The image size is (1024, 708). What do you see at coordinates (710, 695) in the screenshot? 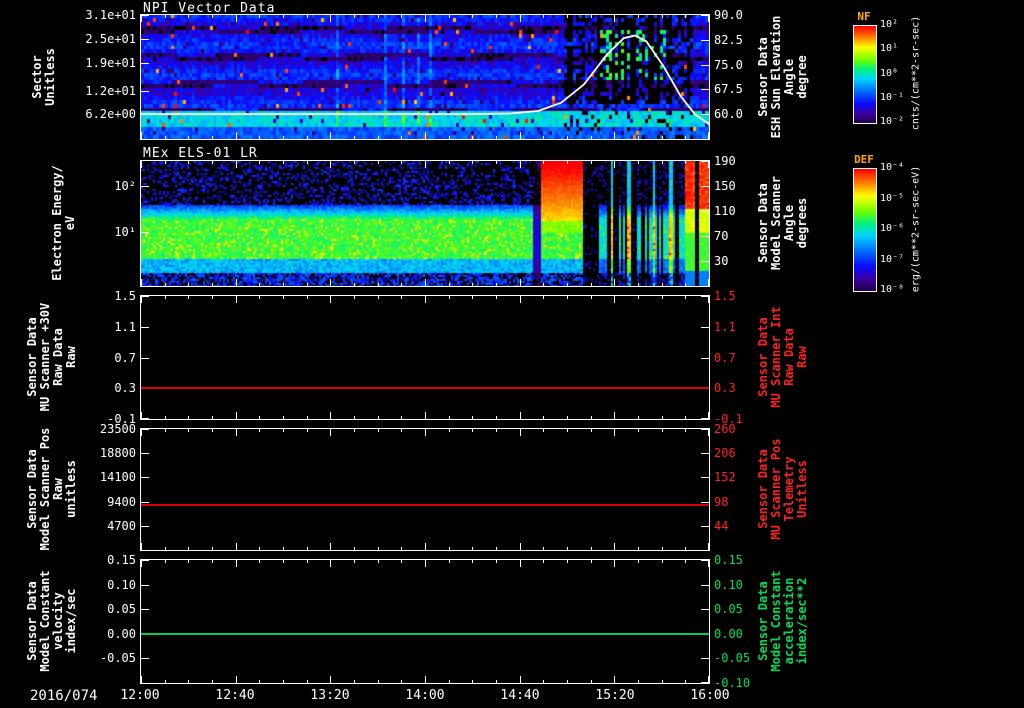
I see `x-tick-label: 16:00` at bounding box center [710, 695].